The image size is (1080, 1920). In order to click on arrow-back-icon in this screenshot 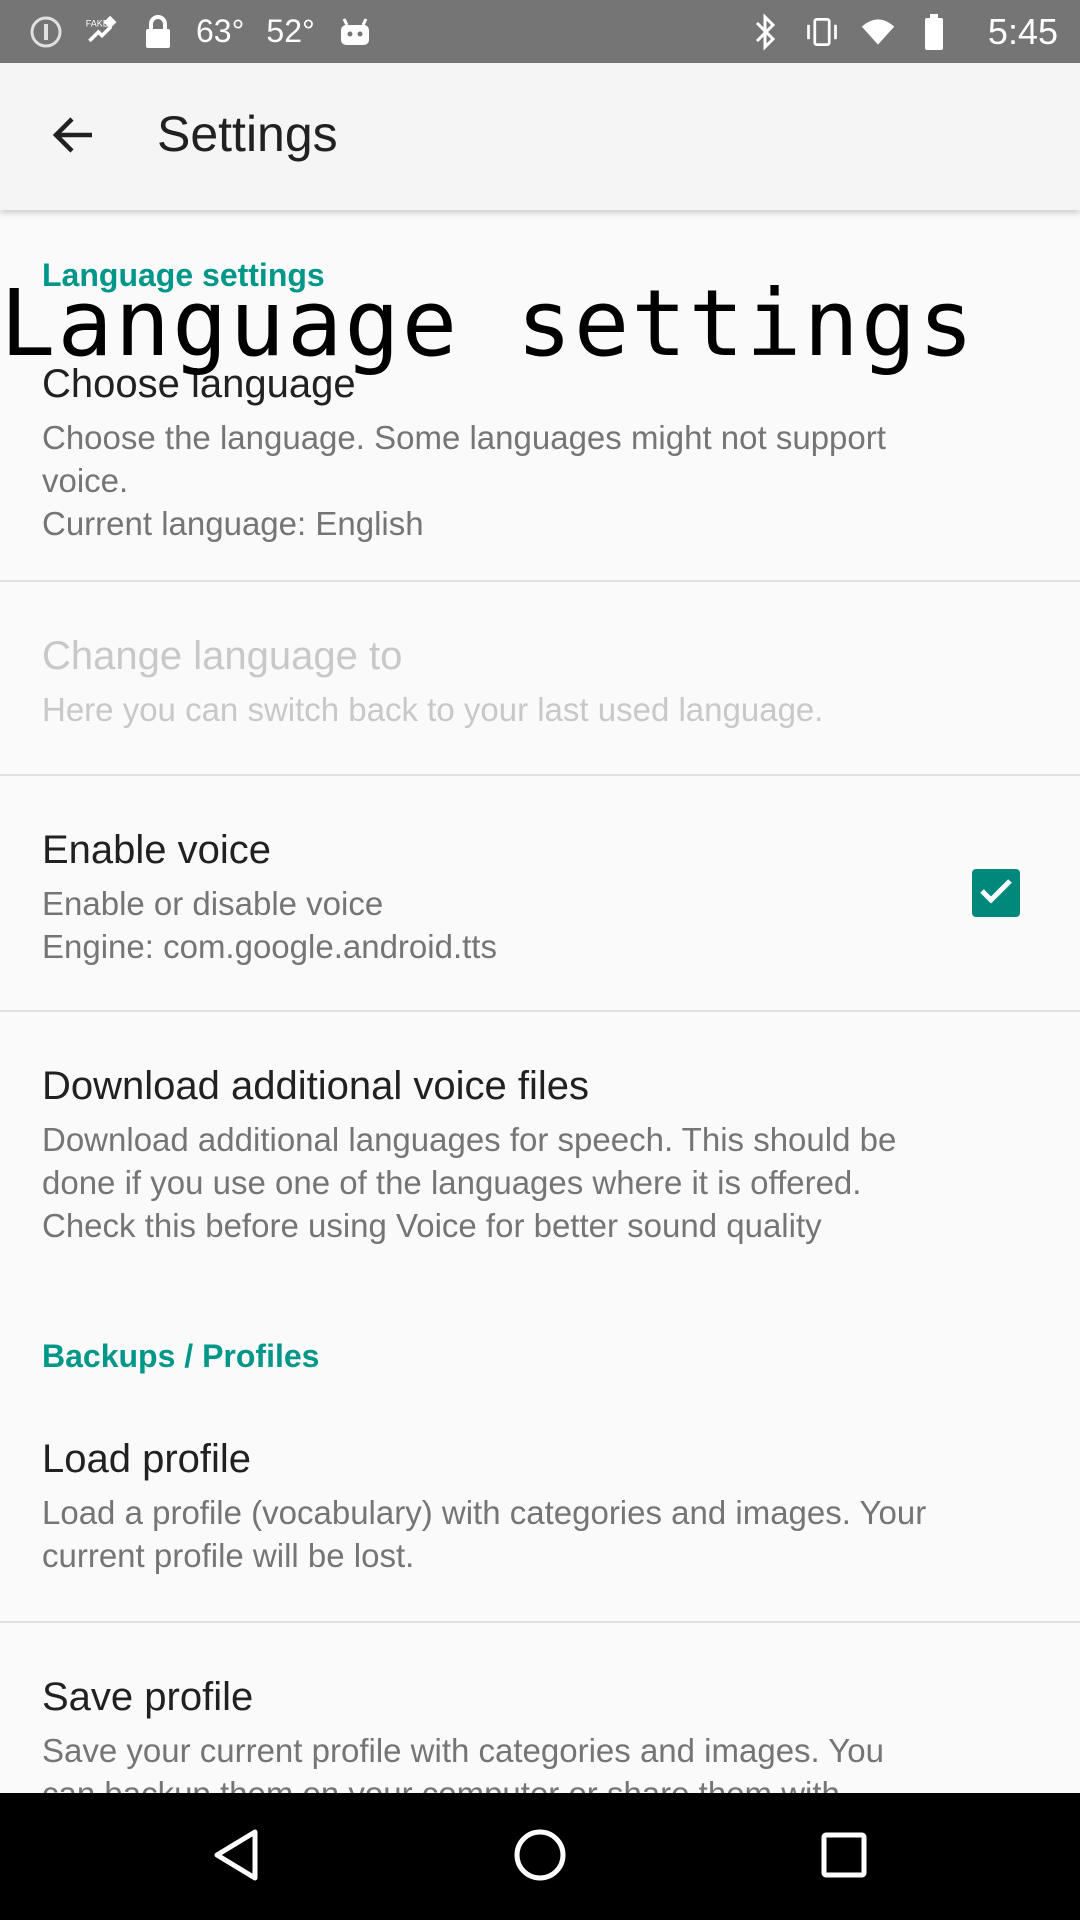, I will do `click(73, 137)`.